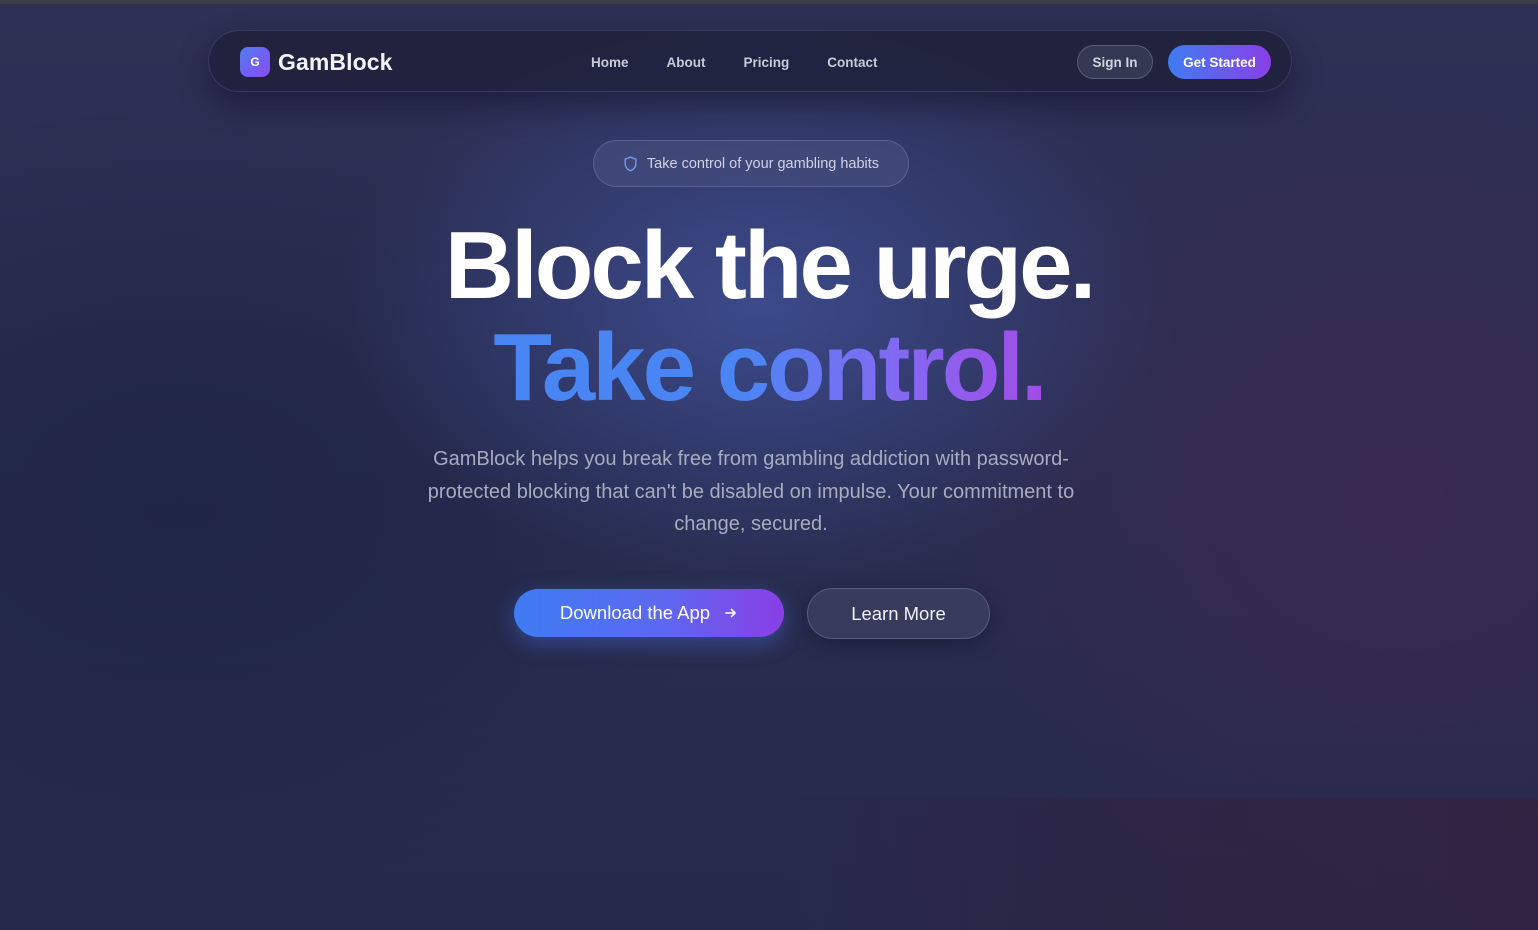  I want to click on background-panel, so click(1159, 864).